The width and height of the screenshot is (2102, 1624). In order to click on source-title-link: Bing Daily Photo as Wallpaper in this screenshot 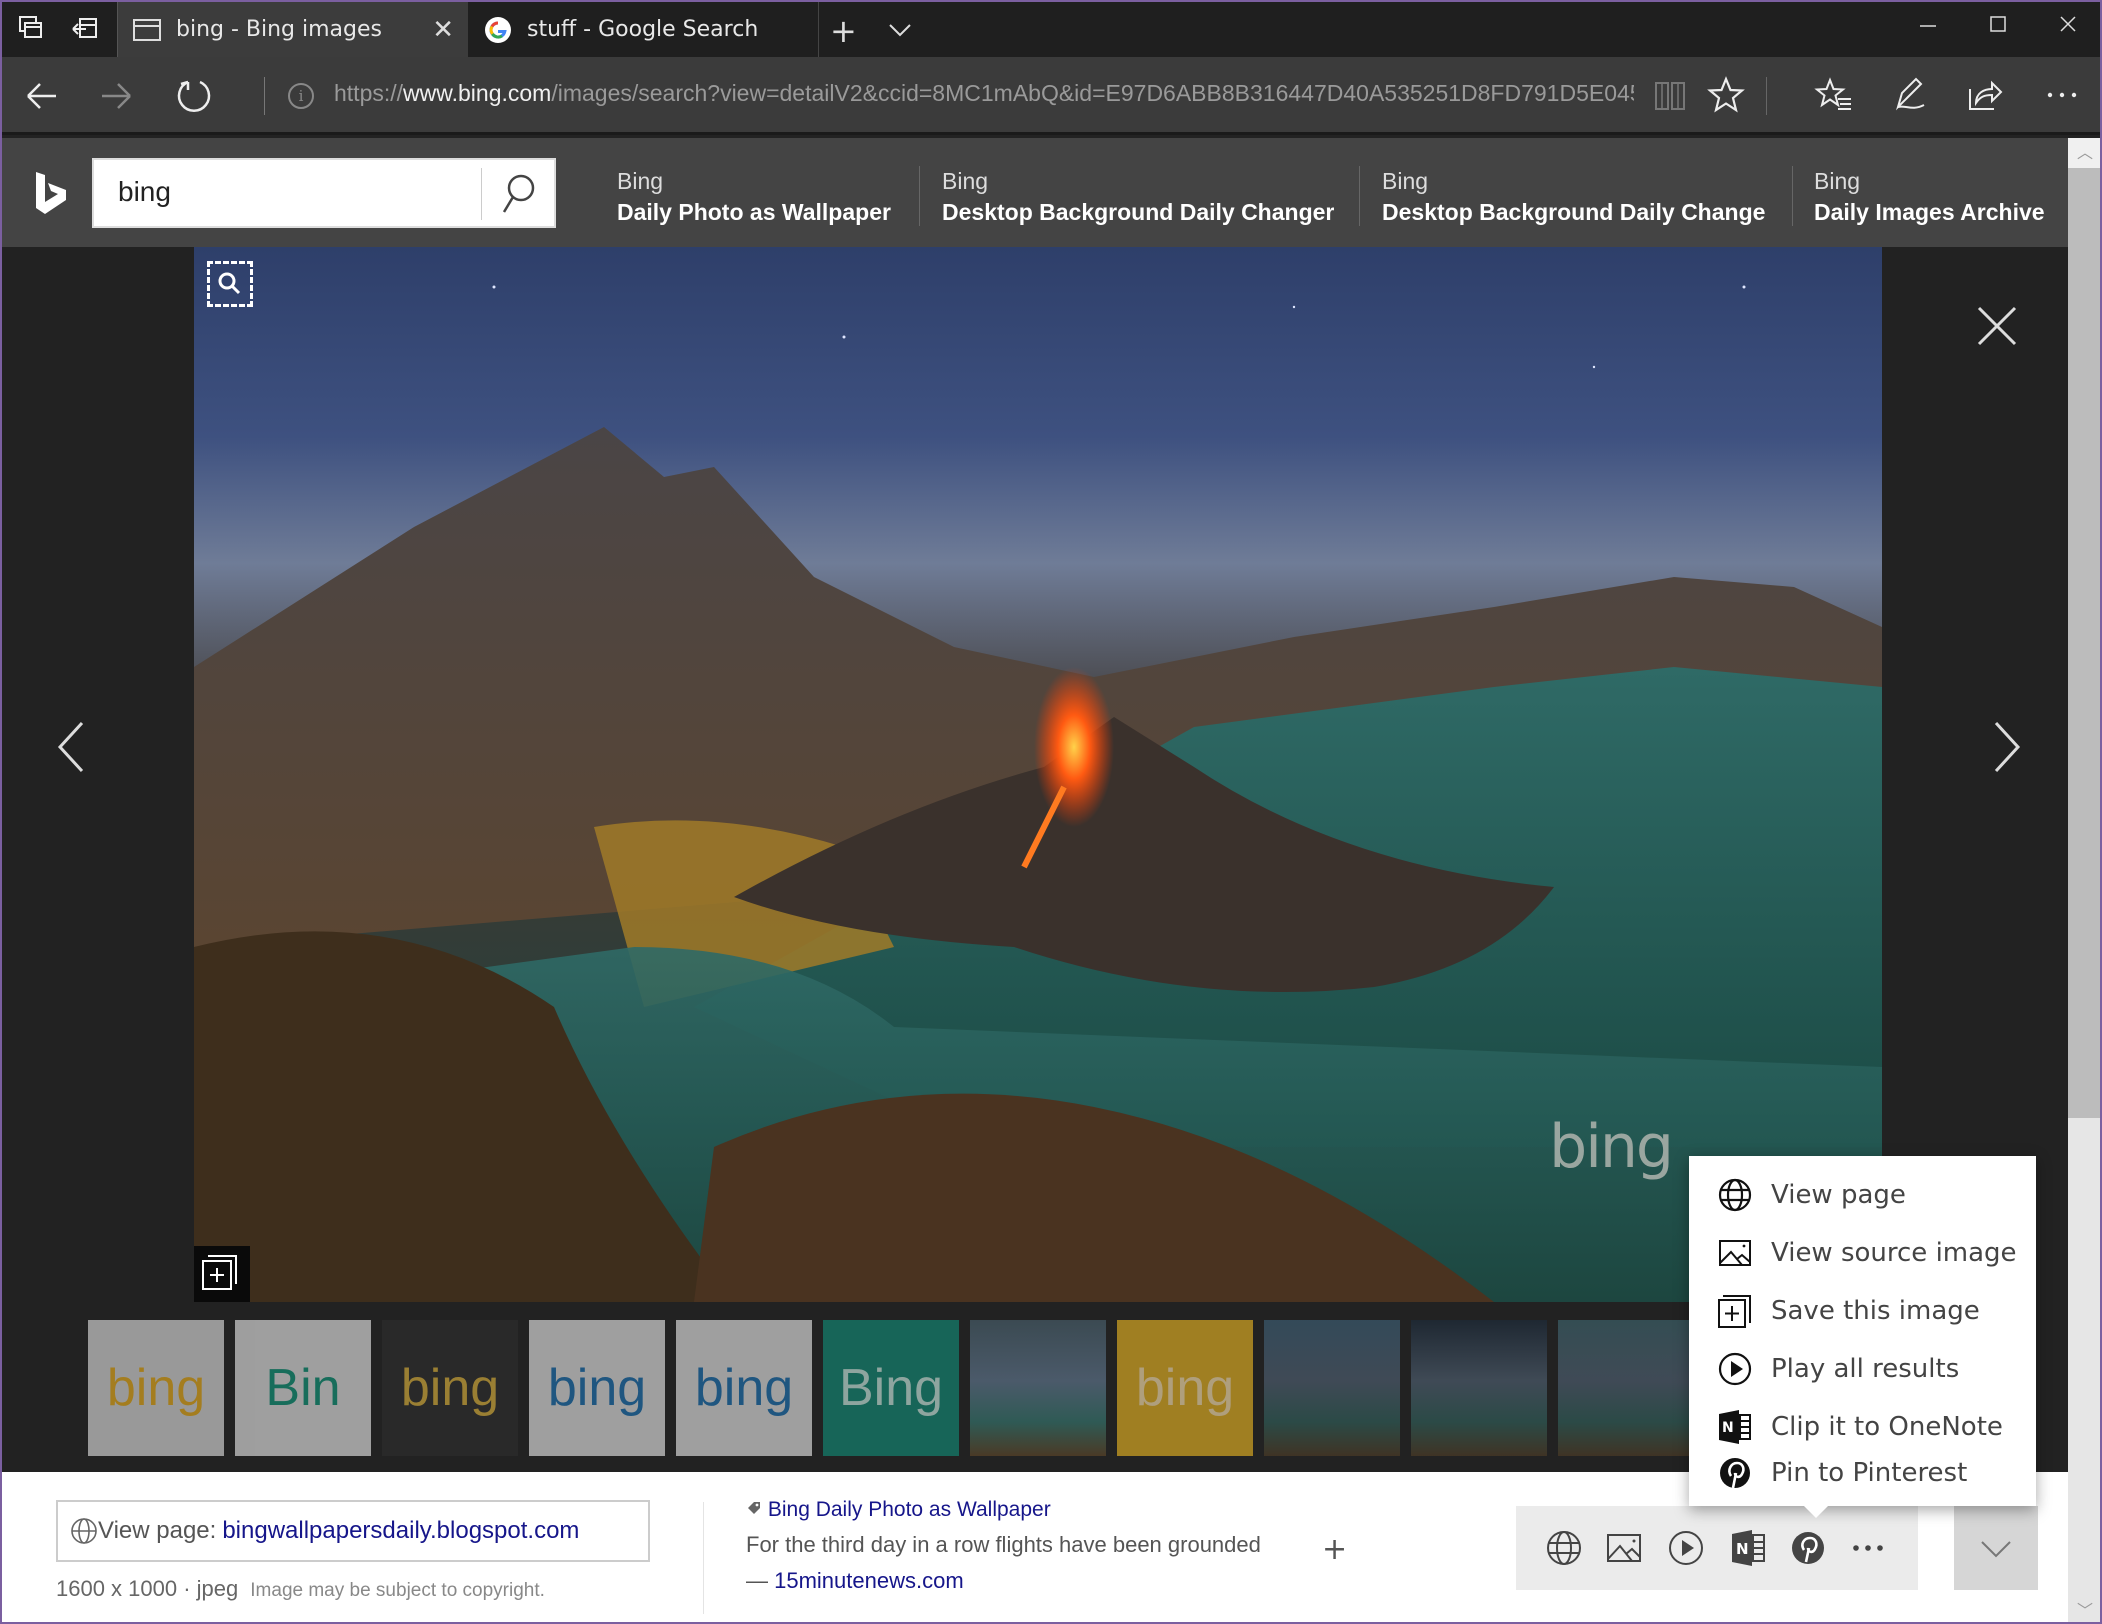, I will do `click(1003, 1510)`.